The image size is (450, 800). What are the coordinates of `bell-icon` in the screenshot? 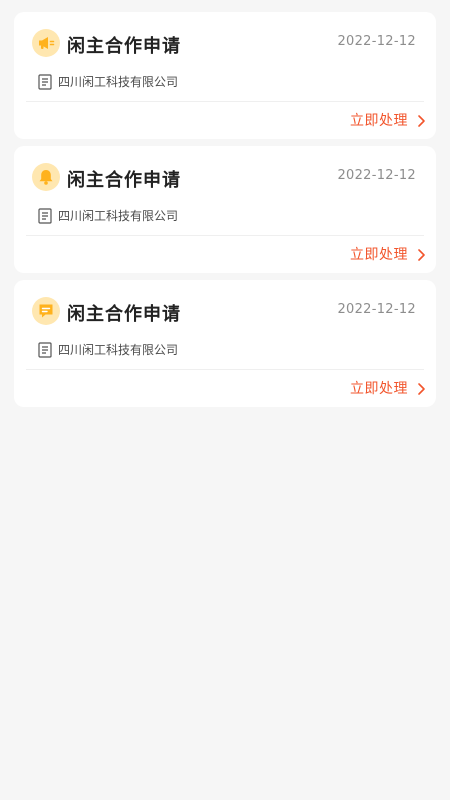 It's located at (46, 177).